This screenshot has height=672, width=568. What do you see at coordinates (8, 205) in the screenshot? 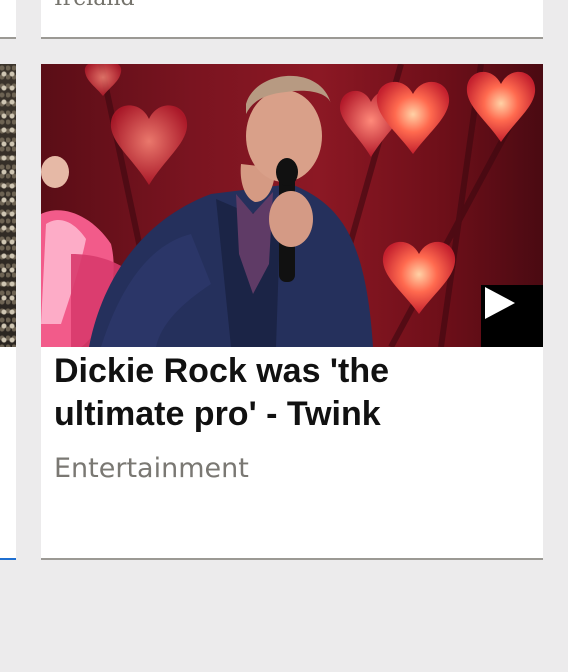
I see `neighbour-thumbnail` at bounding box center [8, 205].